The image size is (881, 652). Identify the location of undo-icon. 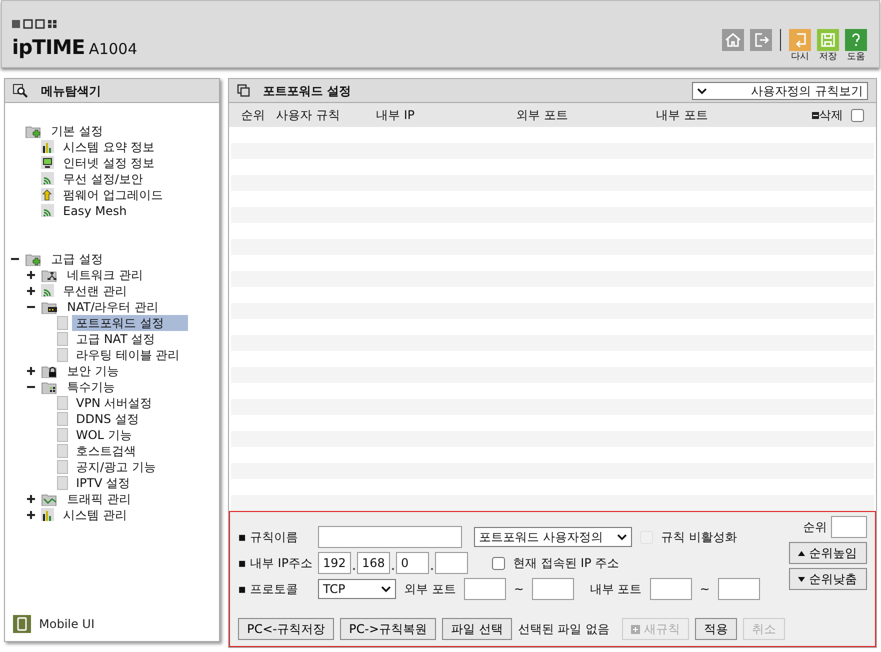
(800, 40).